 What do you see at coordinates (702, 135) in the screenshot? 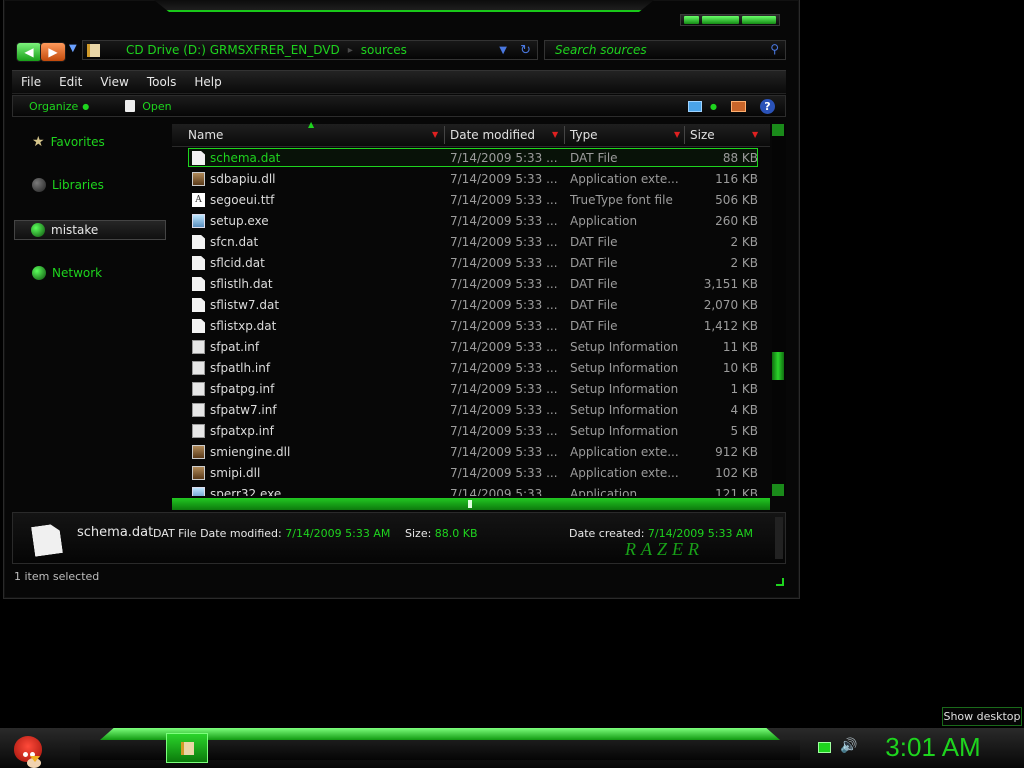
I see `column-size: Size` at bounding box center [702, 135].